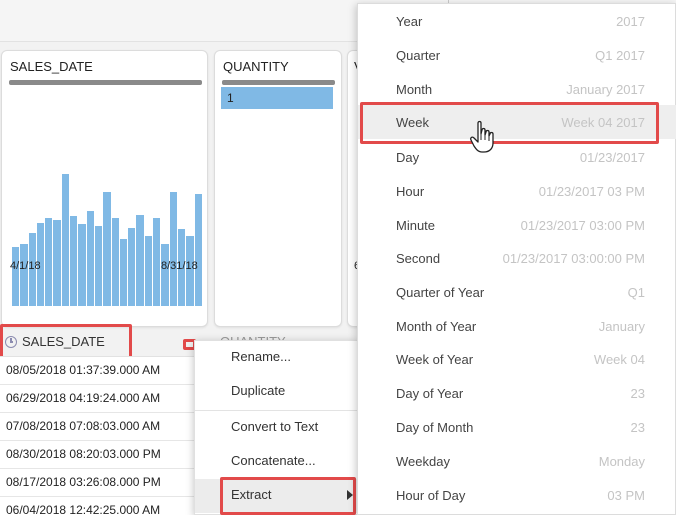 This screenshot has height=515, width=676. Describe the element at coordinates (98, 483) in the screenshot. I see `table-row: 08/17/2018 03:26:08.000 PM` at that location.